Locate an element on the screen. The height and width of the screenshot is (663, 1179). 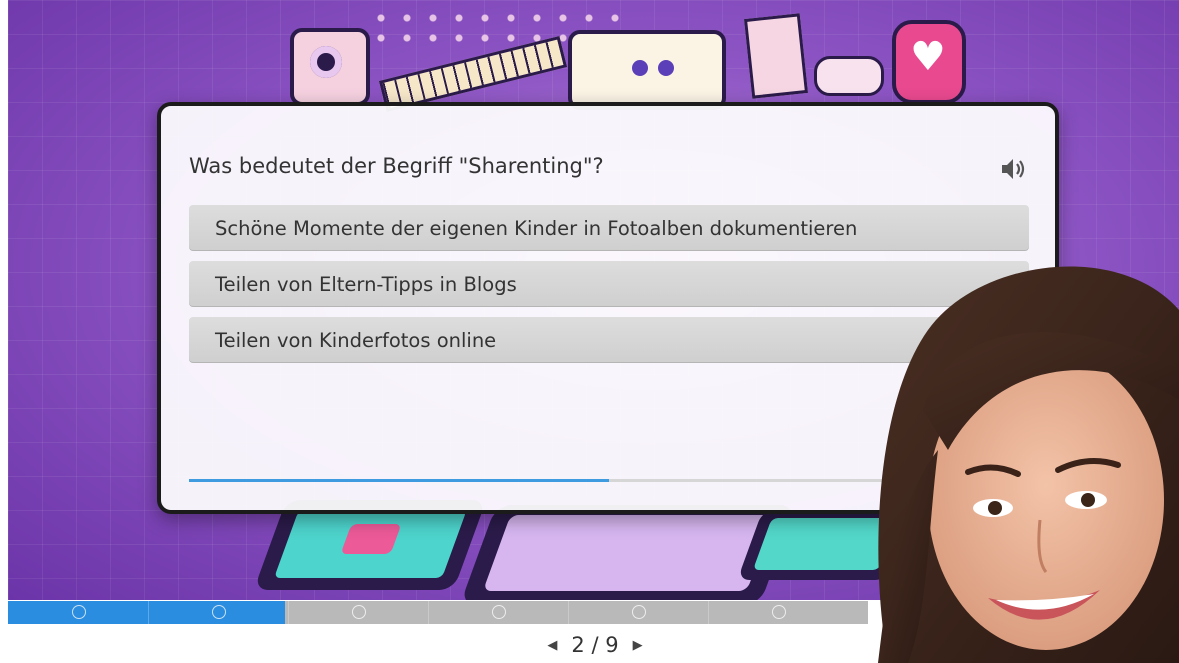
speaker-icon is located at coordinates (1014, 169).